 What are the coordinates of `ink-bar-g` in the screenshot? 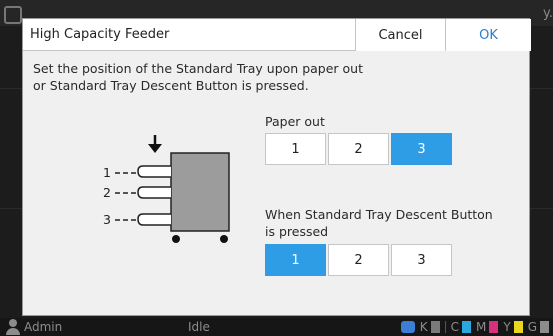 It's located at (544, 327).